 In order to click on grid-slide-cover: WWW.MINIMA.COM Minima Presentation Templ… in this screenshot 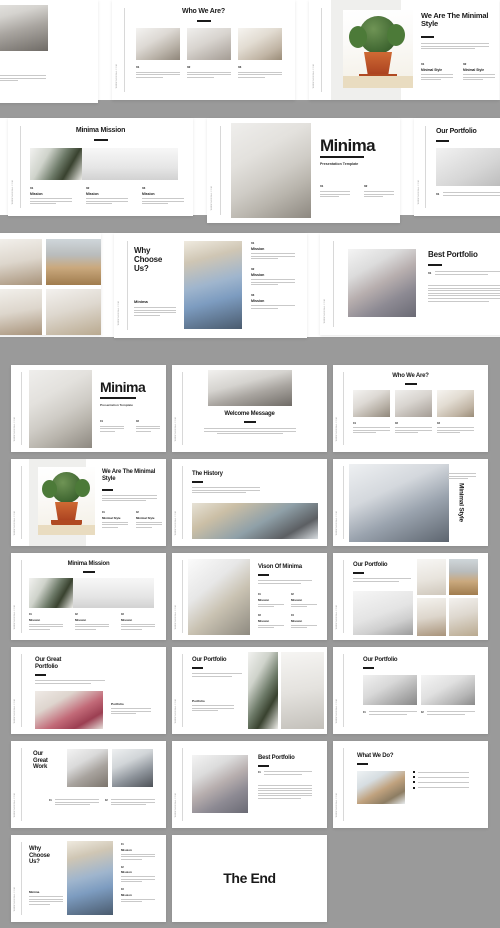, I will do `click(88, 408)`.